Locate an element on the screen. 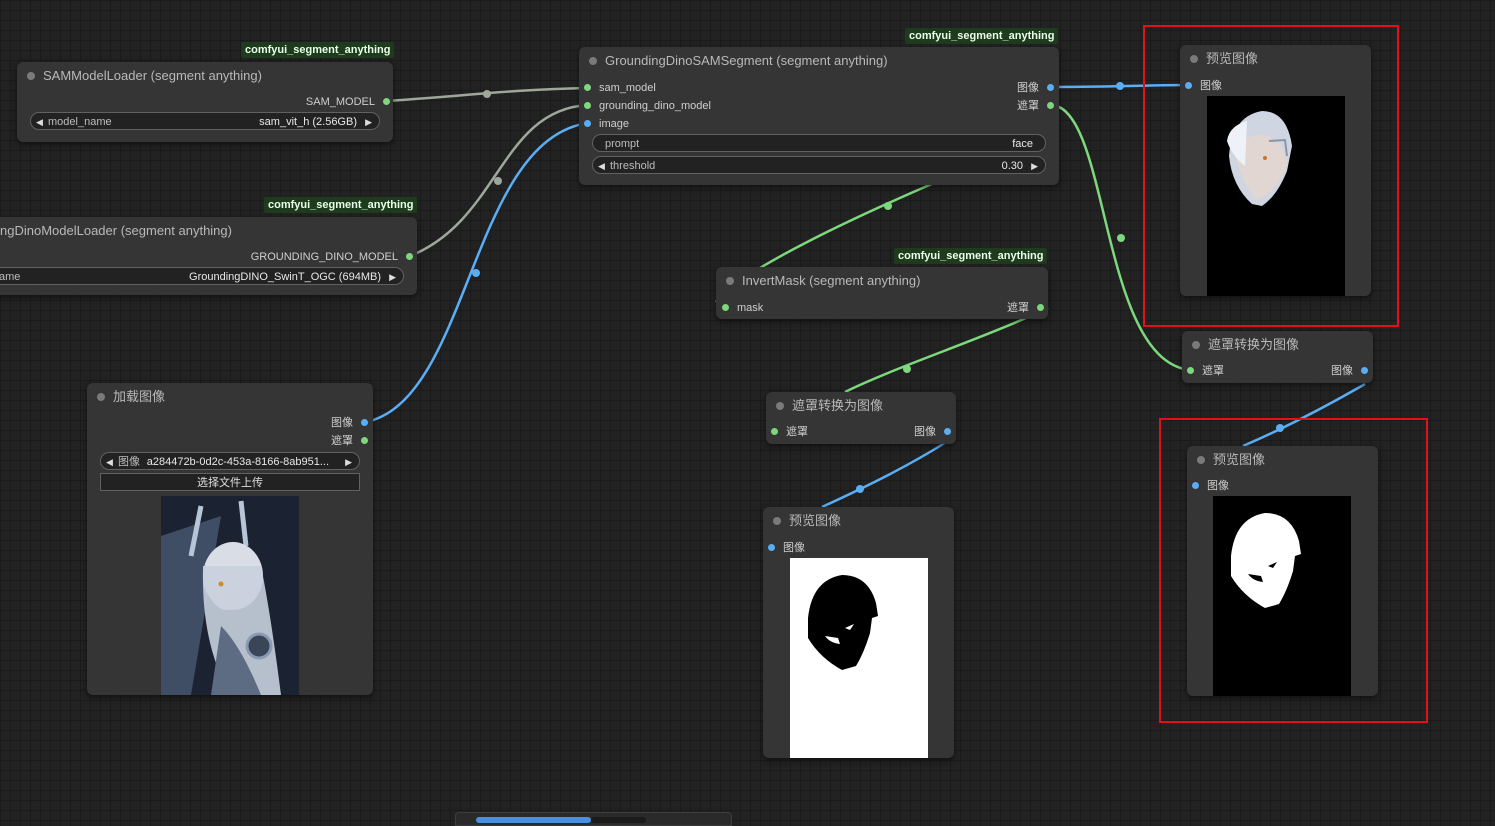 The width and height of the screenshot is (1495, 826). slot-label: GROUNDING_DINO_MODEL is located at coordinates (324, 257).